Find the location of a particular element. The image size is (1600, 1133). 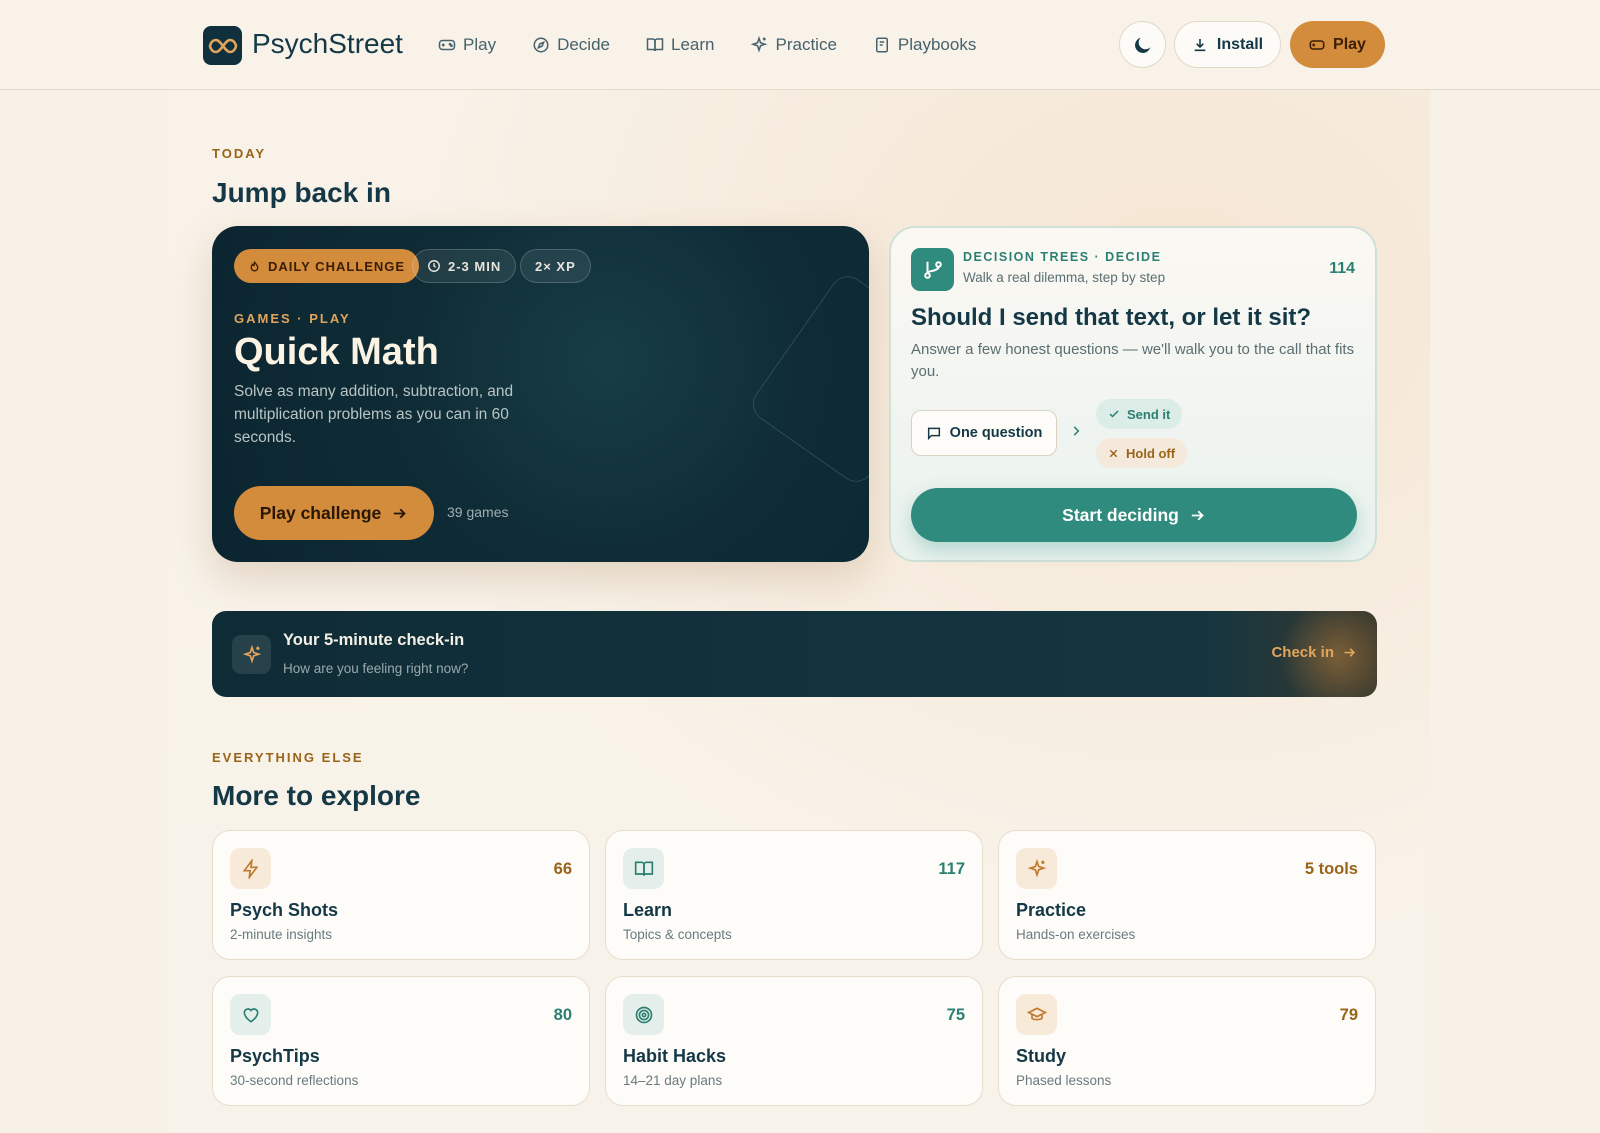

check-in-link: Check in is located at coordinates (1314, 652).